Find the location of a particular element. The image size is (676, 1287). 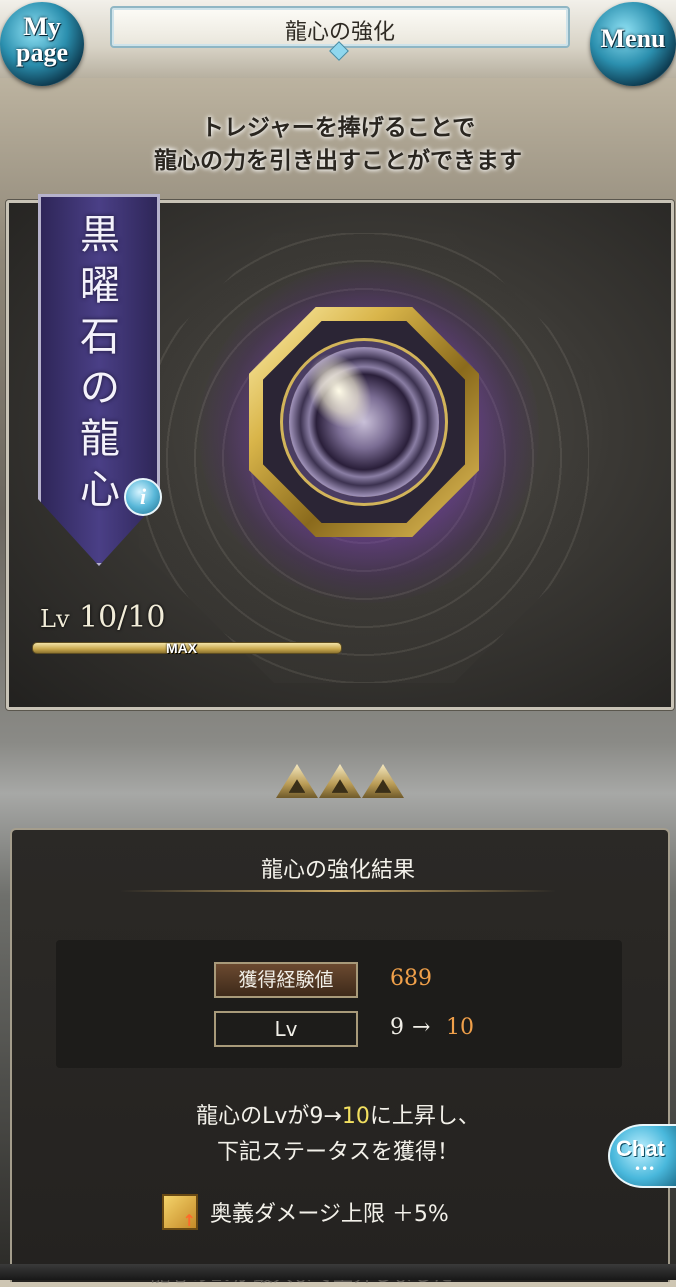

menu-label: Menu is located at coordinates (633, 38).